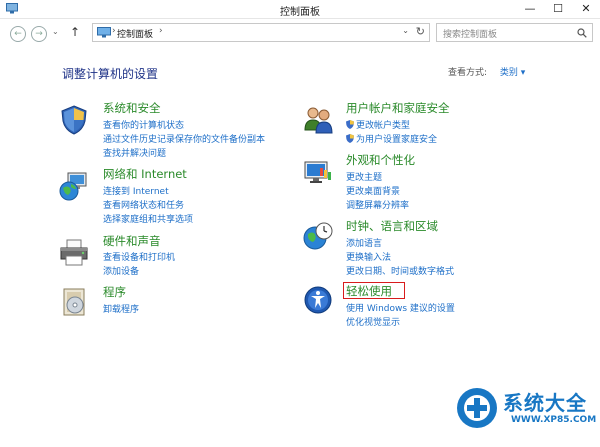 This screenshot has height=447, width=600. I want to click on view-by: 查看方式: 类别 ▾, so click(486, 71).